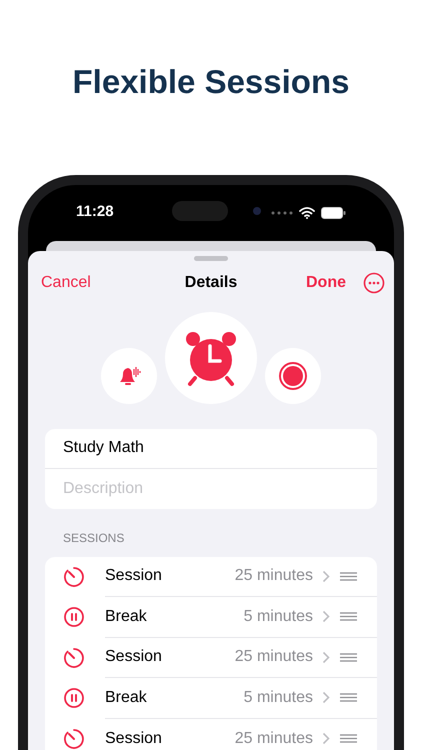  Describe the element at coordinates (333, 212) in the screenshot. I see `battery-icon` at that location.